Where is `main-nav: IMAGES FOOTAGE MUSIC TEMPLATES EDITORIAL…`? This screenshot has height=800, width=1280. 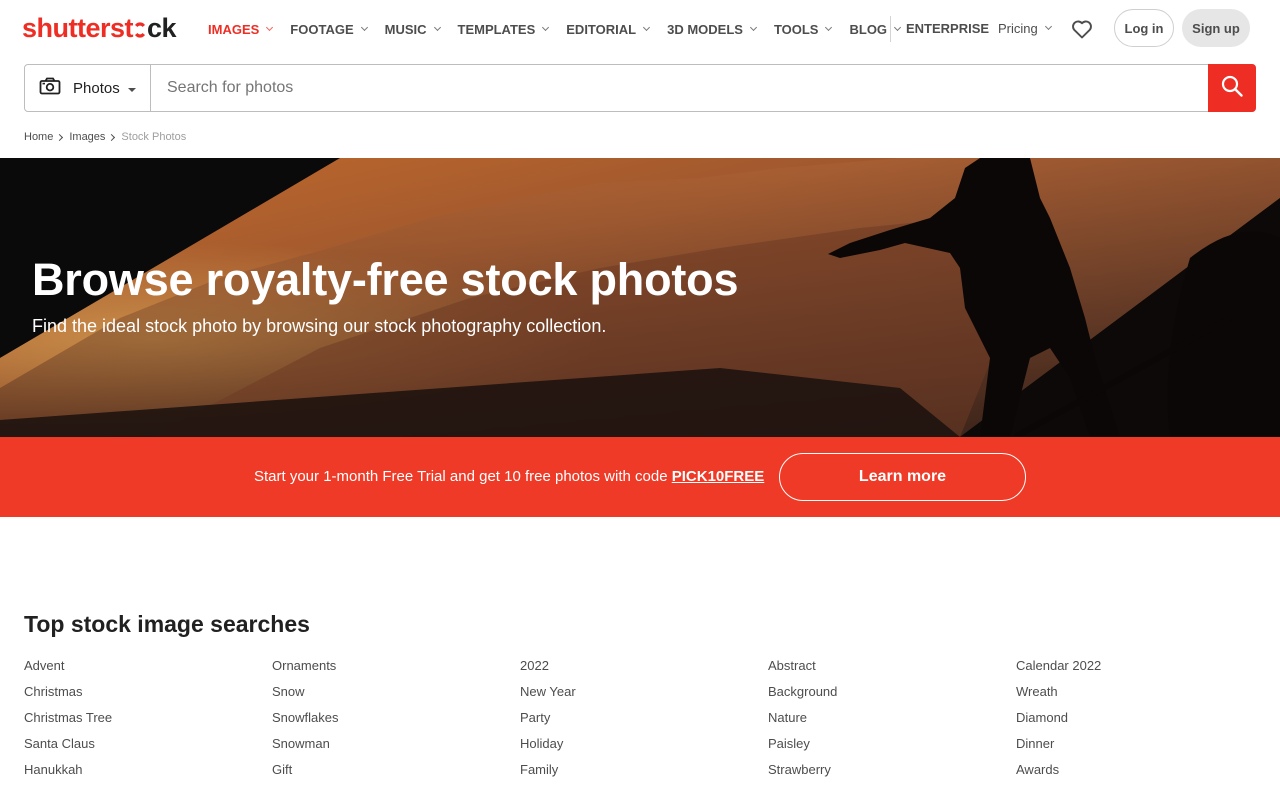
main-nav: IMAGES FOOTAGE MUSIC TEMPLATES EDITORIAL… is located at coordinates (563, 29).